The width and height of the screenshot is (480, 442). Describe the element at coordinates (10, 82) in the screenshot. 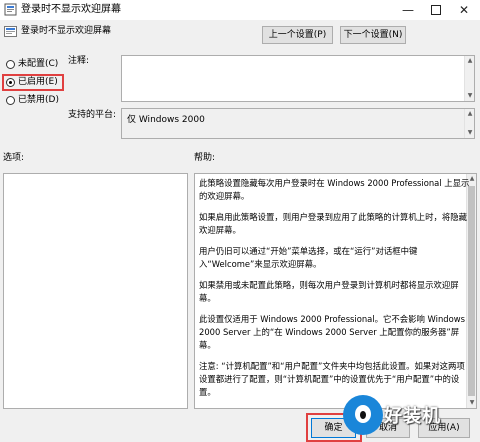

I see `radio-enabled` at that location.